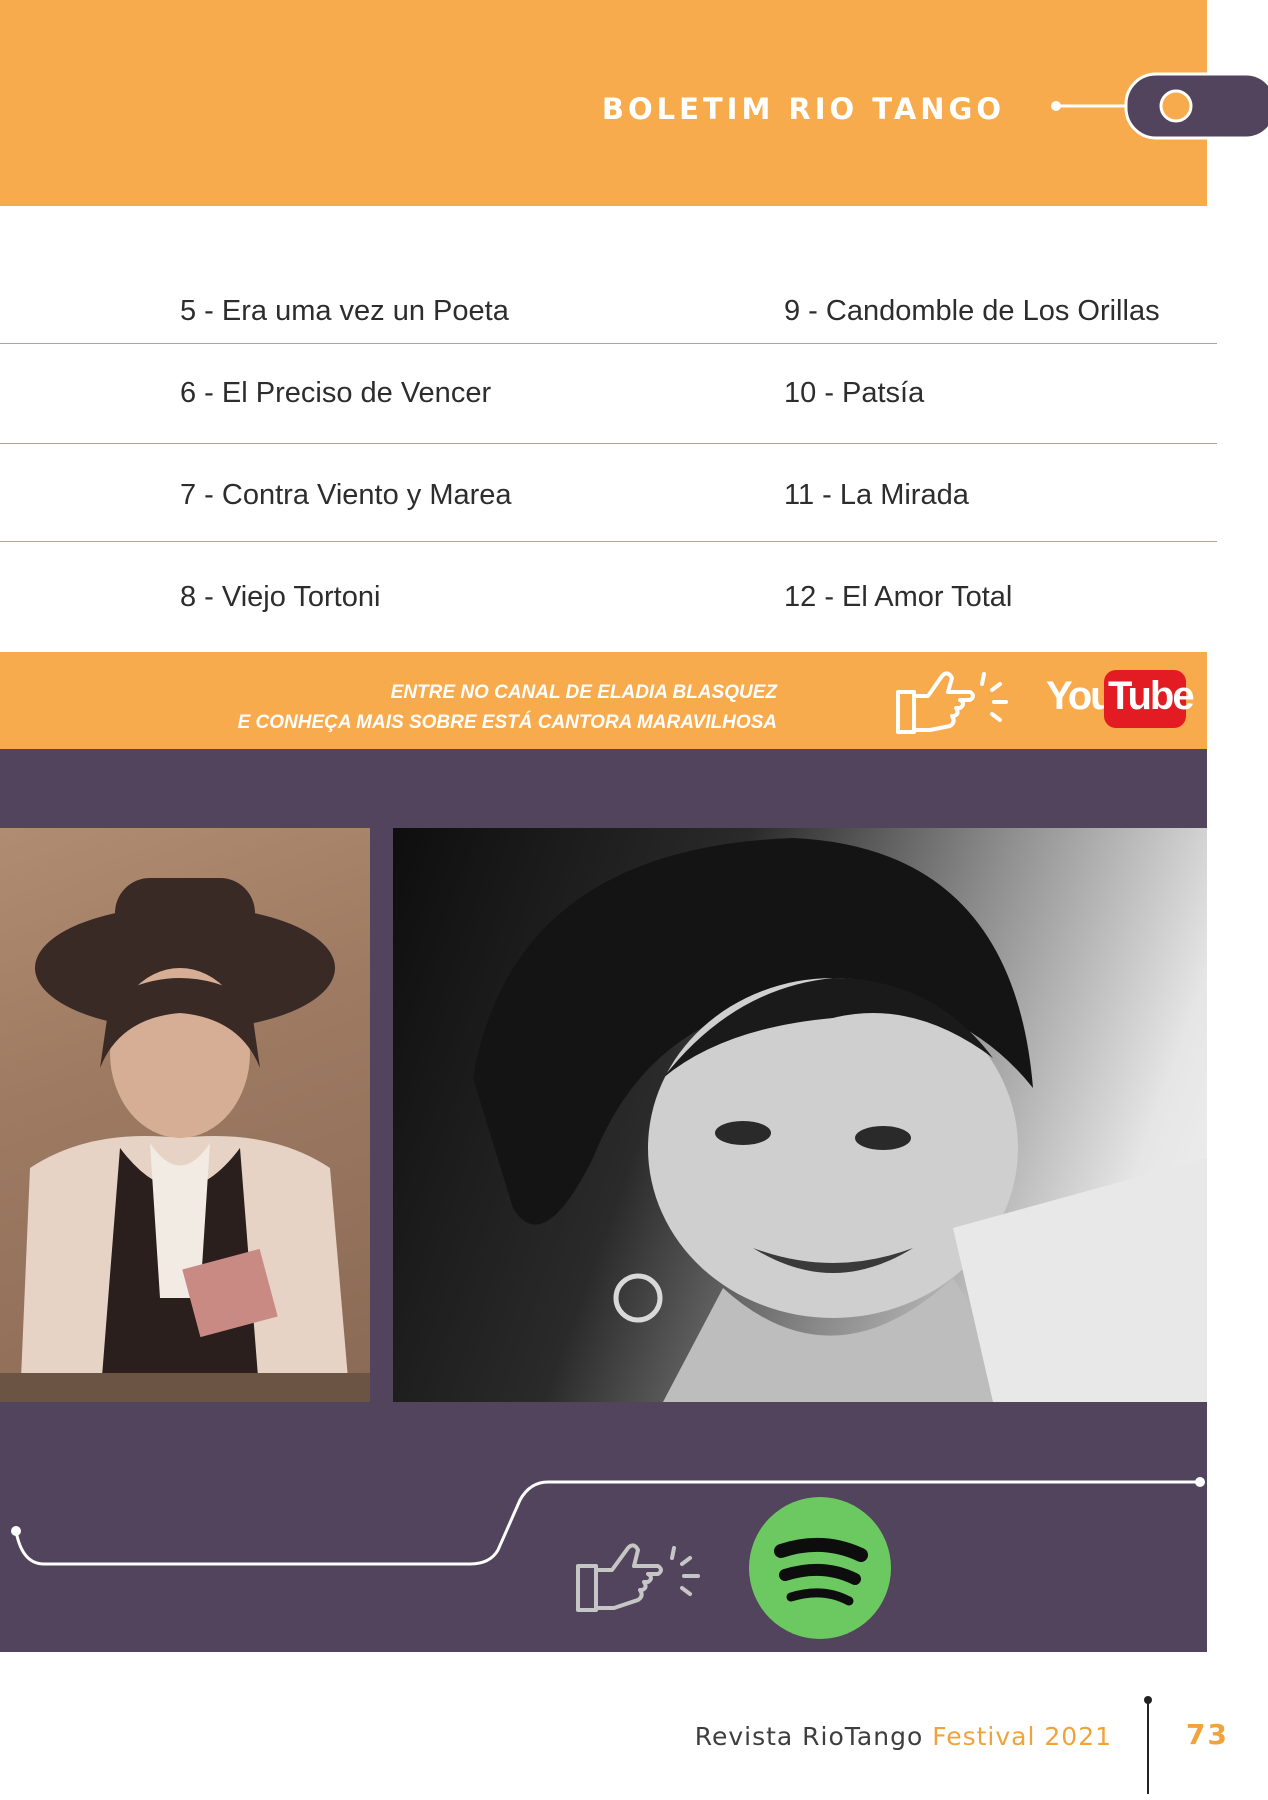  I want to click on track-item: 10 - Patsía, so click(854, 393).